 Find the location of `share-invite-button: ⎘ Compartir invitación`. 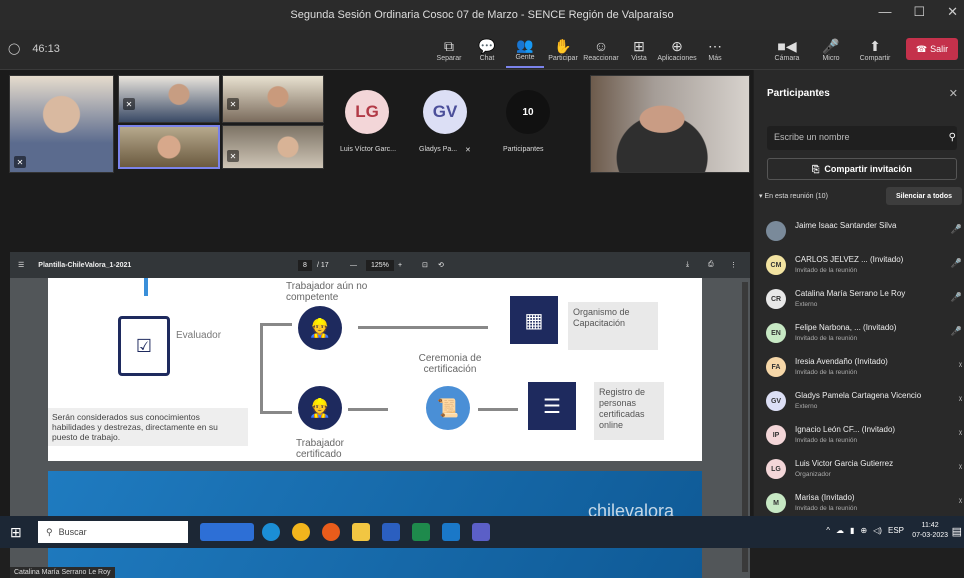

share-invite-button: ⎘ Compartir invitación is located at coordinates (862, 169).